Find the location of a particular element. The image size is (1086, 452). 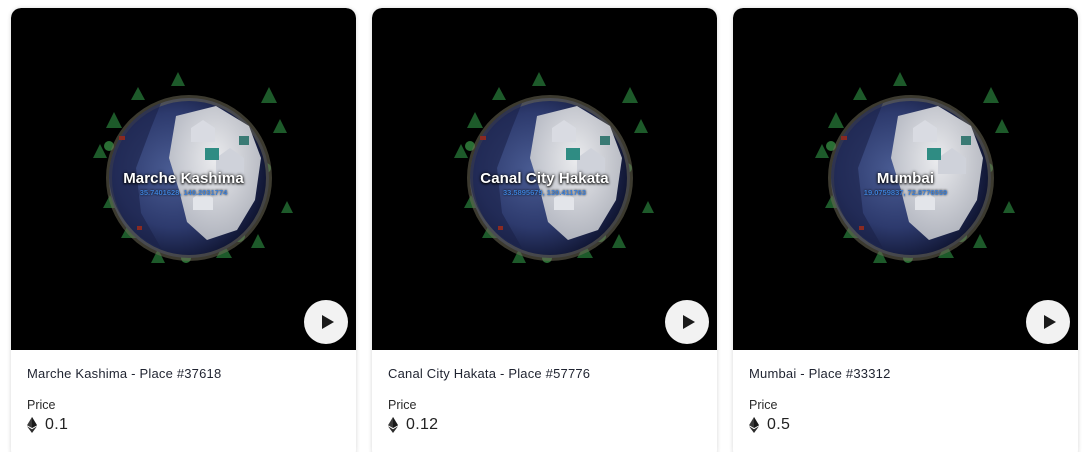

price-row: 0.12 is located at coordinates (413, 425).